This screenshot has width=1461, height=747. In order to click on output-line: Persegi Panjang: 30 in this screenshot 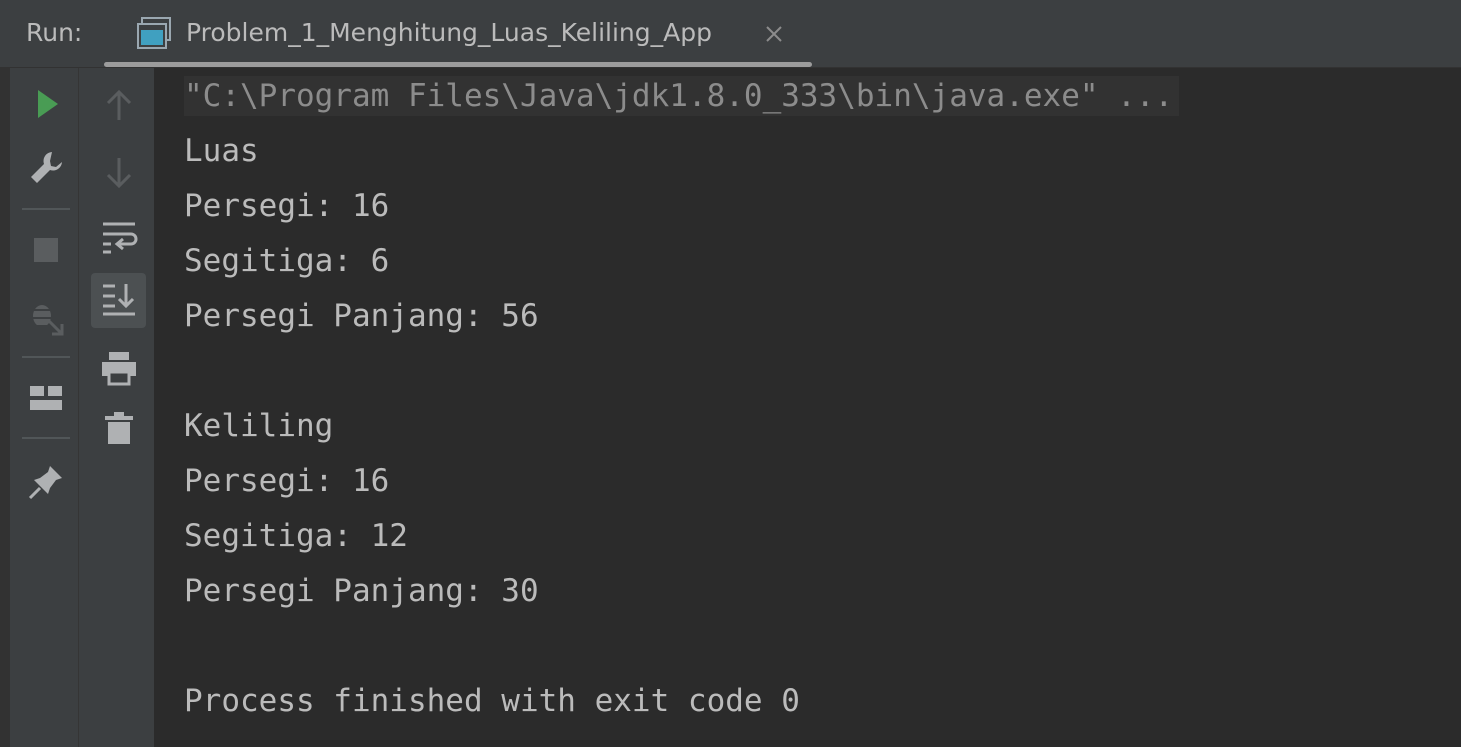, I will do `click(361, 591)`.